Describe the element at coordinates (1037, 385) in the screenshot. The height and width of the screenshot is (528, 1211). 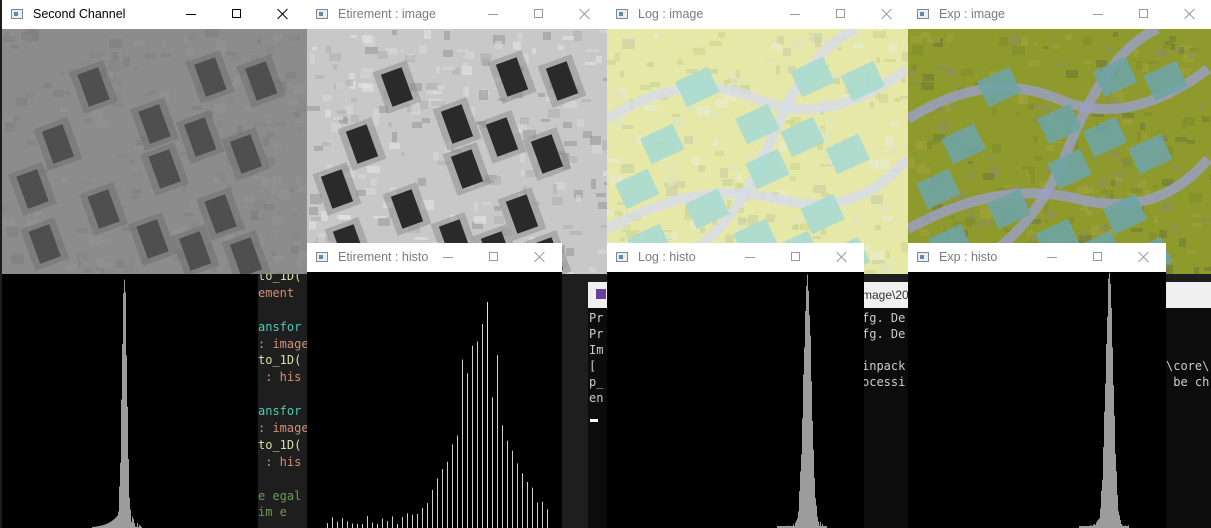
I see `window-exp-histo: Exp : histo` at that location.